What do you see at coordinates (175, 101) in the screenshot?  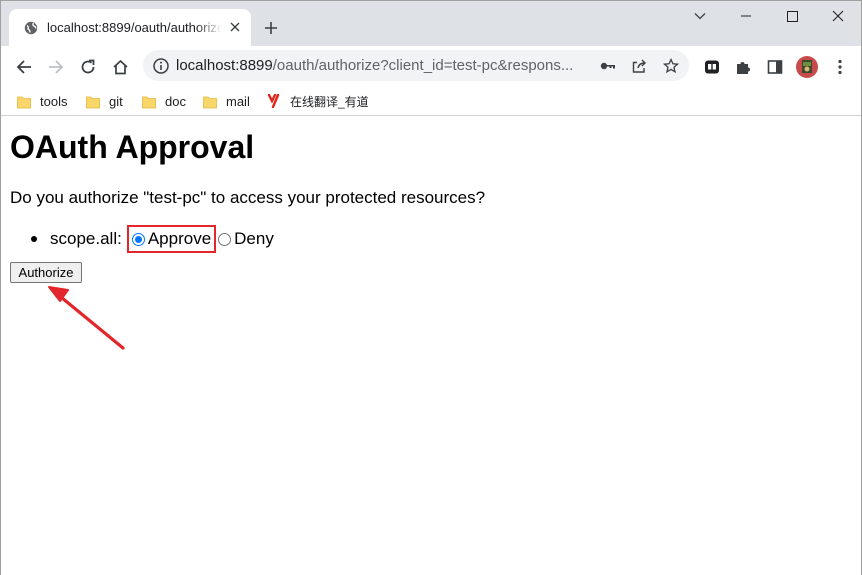 I see `bookmark-label: doc` at bounding box center [175, 101].